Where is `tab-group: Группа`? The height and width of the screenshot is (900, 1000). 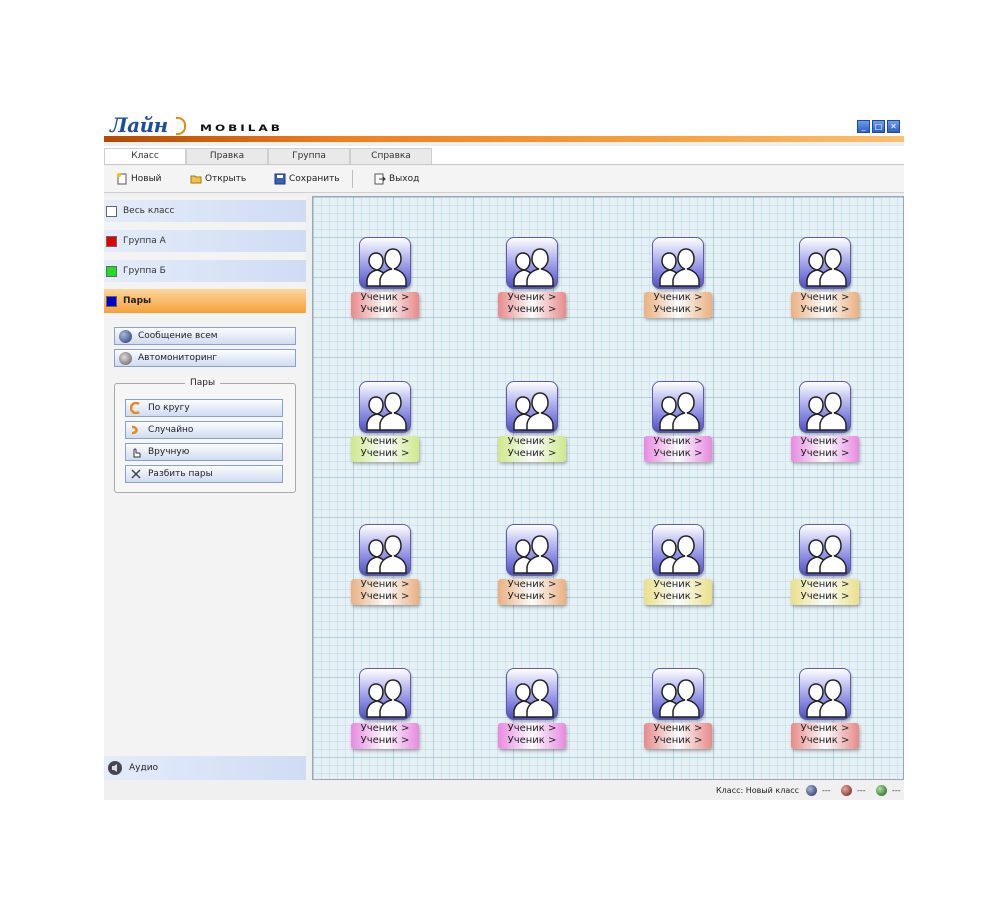
tab-group: Группа is located at coordinates (309, 156).